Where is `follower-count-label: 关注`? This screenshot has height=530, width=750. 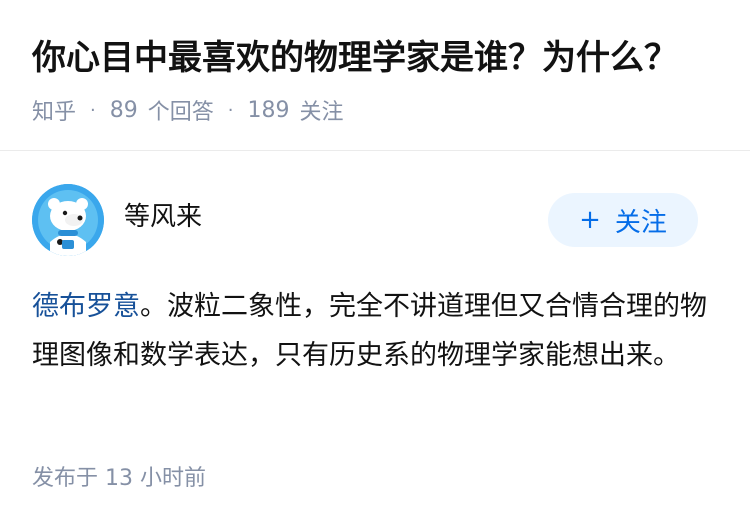 follower-count-label: 关注 is located at coordinates (321, 112).